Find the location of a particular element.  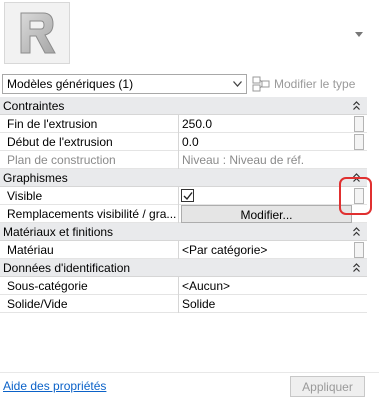

property-row-solid-void: Solide/Vide Solide is located at coordinates (183, 304).